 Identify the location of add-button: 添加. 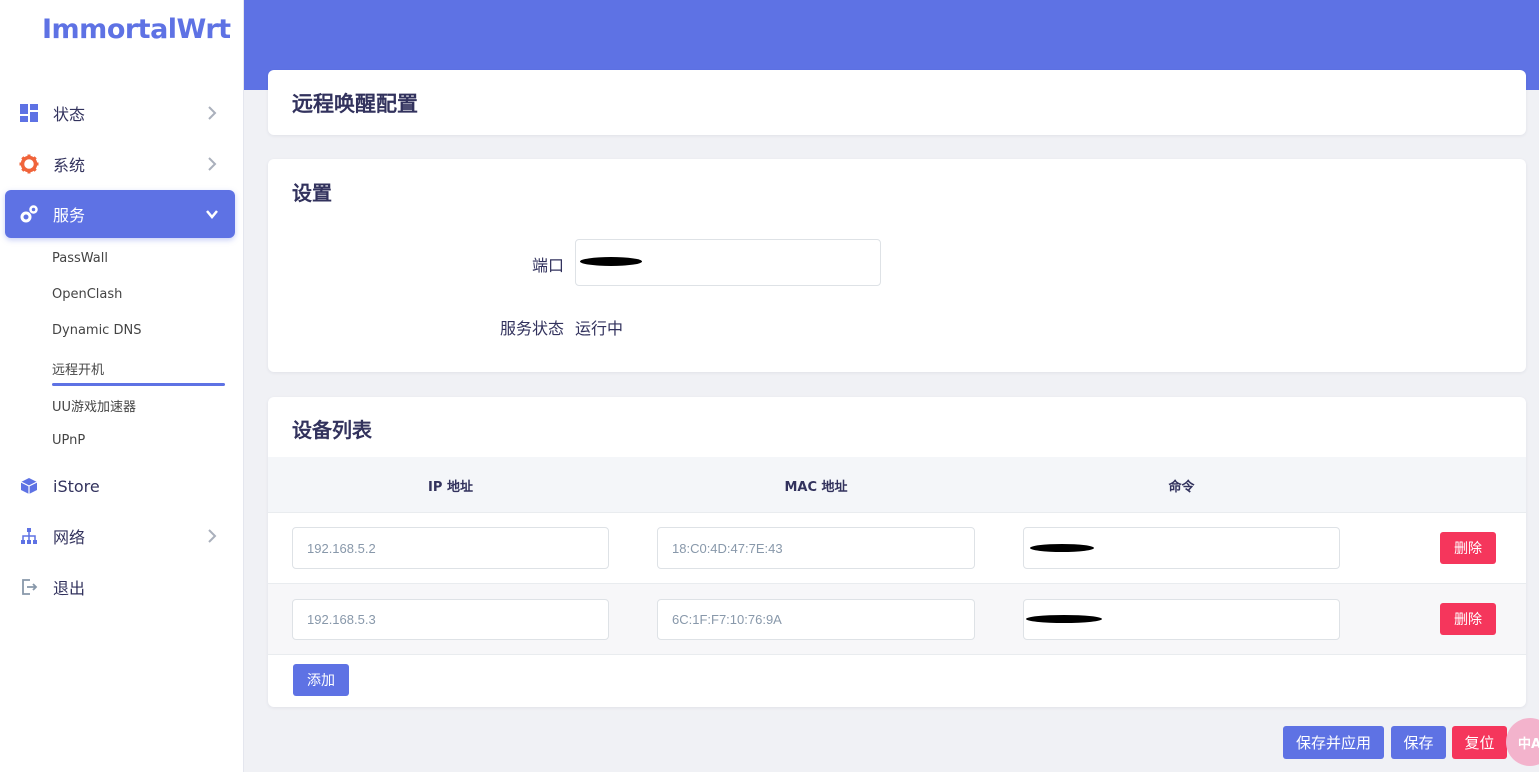
(321, 680).